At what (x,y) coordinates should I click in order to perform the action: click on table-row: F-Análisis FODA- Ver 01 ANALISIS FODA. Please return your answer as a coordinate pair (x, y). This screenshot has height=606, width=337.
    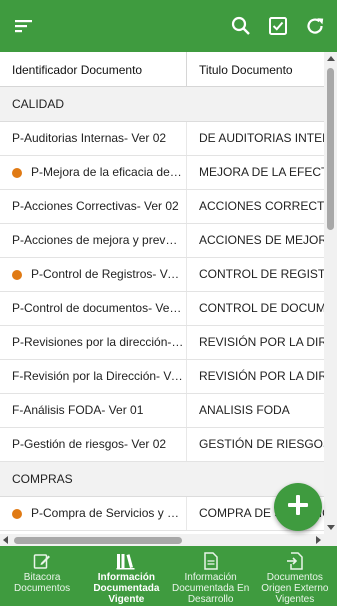
    Looking at the image, I should click on (162, 411).